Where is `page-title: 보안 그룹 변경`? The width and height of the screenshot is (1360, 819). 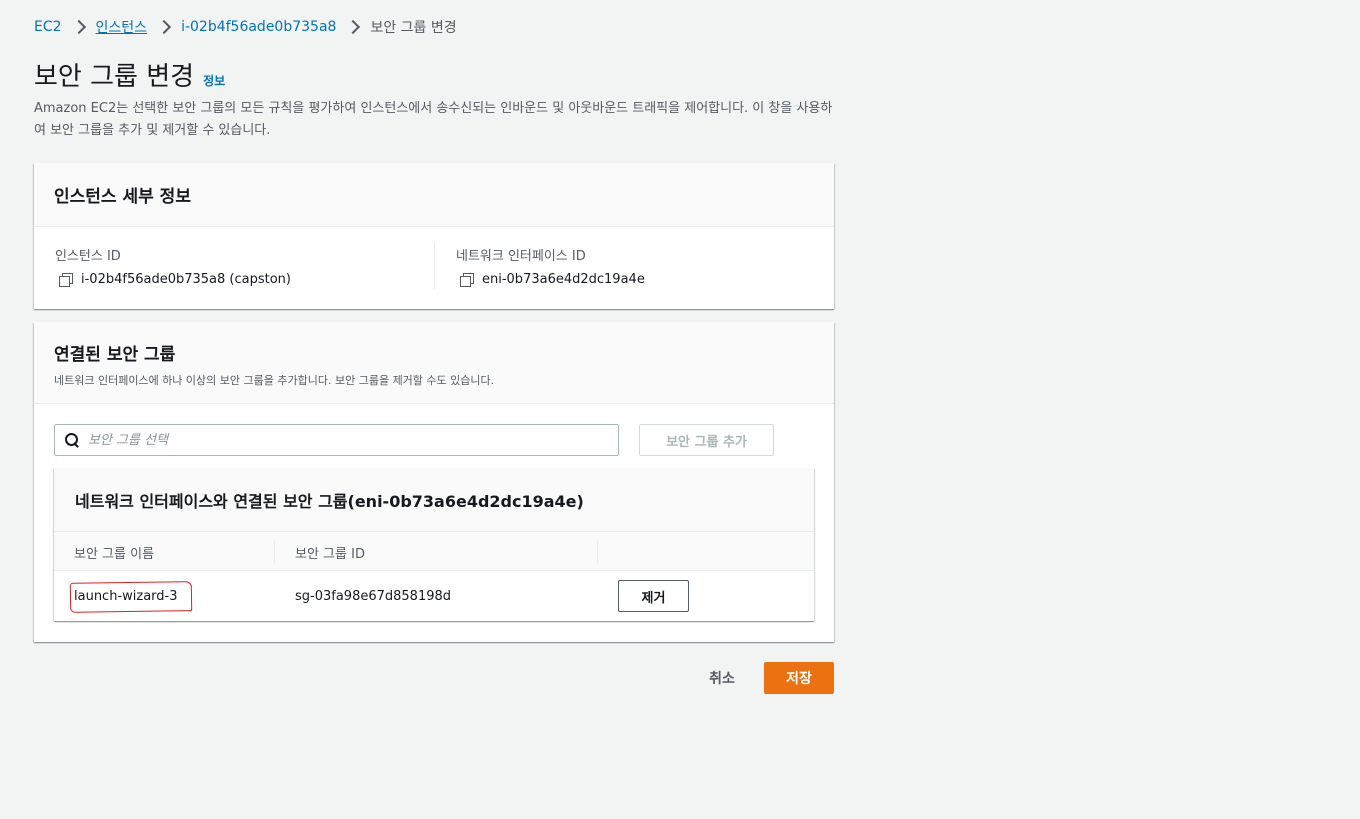 page-title: 보안 그룹 변경 is located at coordinates (114, 77).